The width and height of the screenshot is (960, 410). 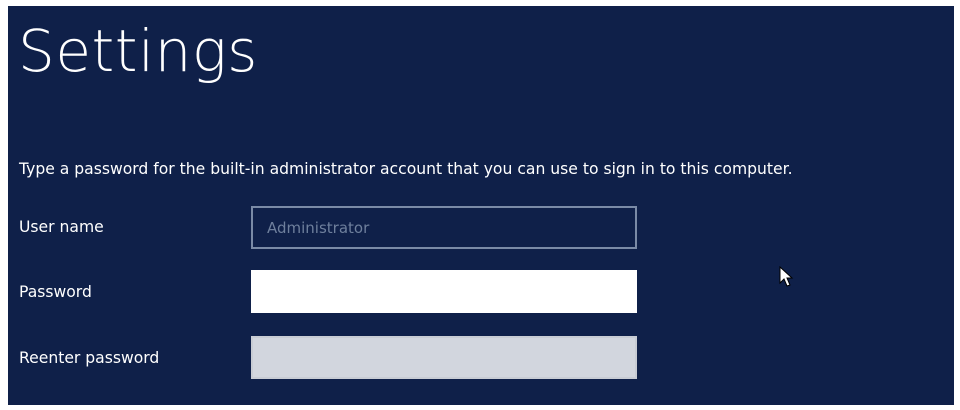 I want to click on username-label: User name, so click(x=61, y=227).